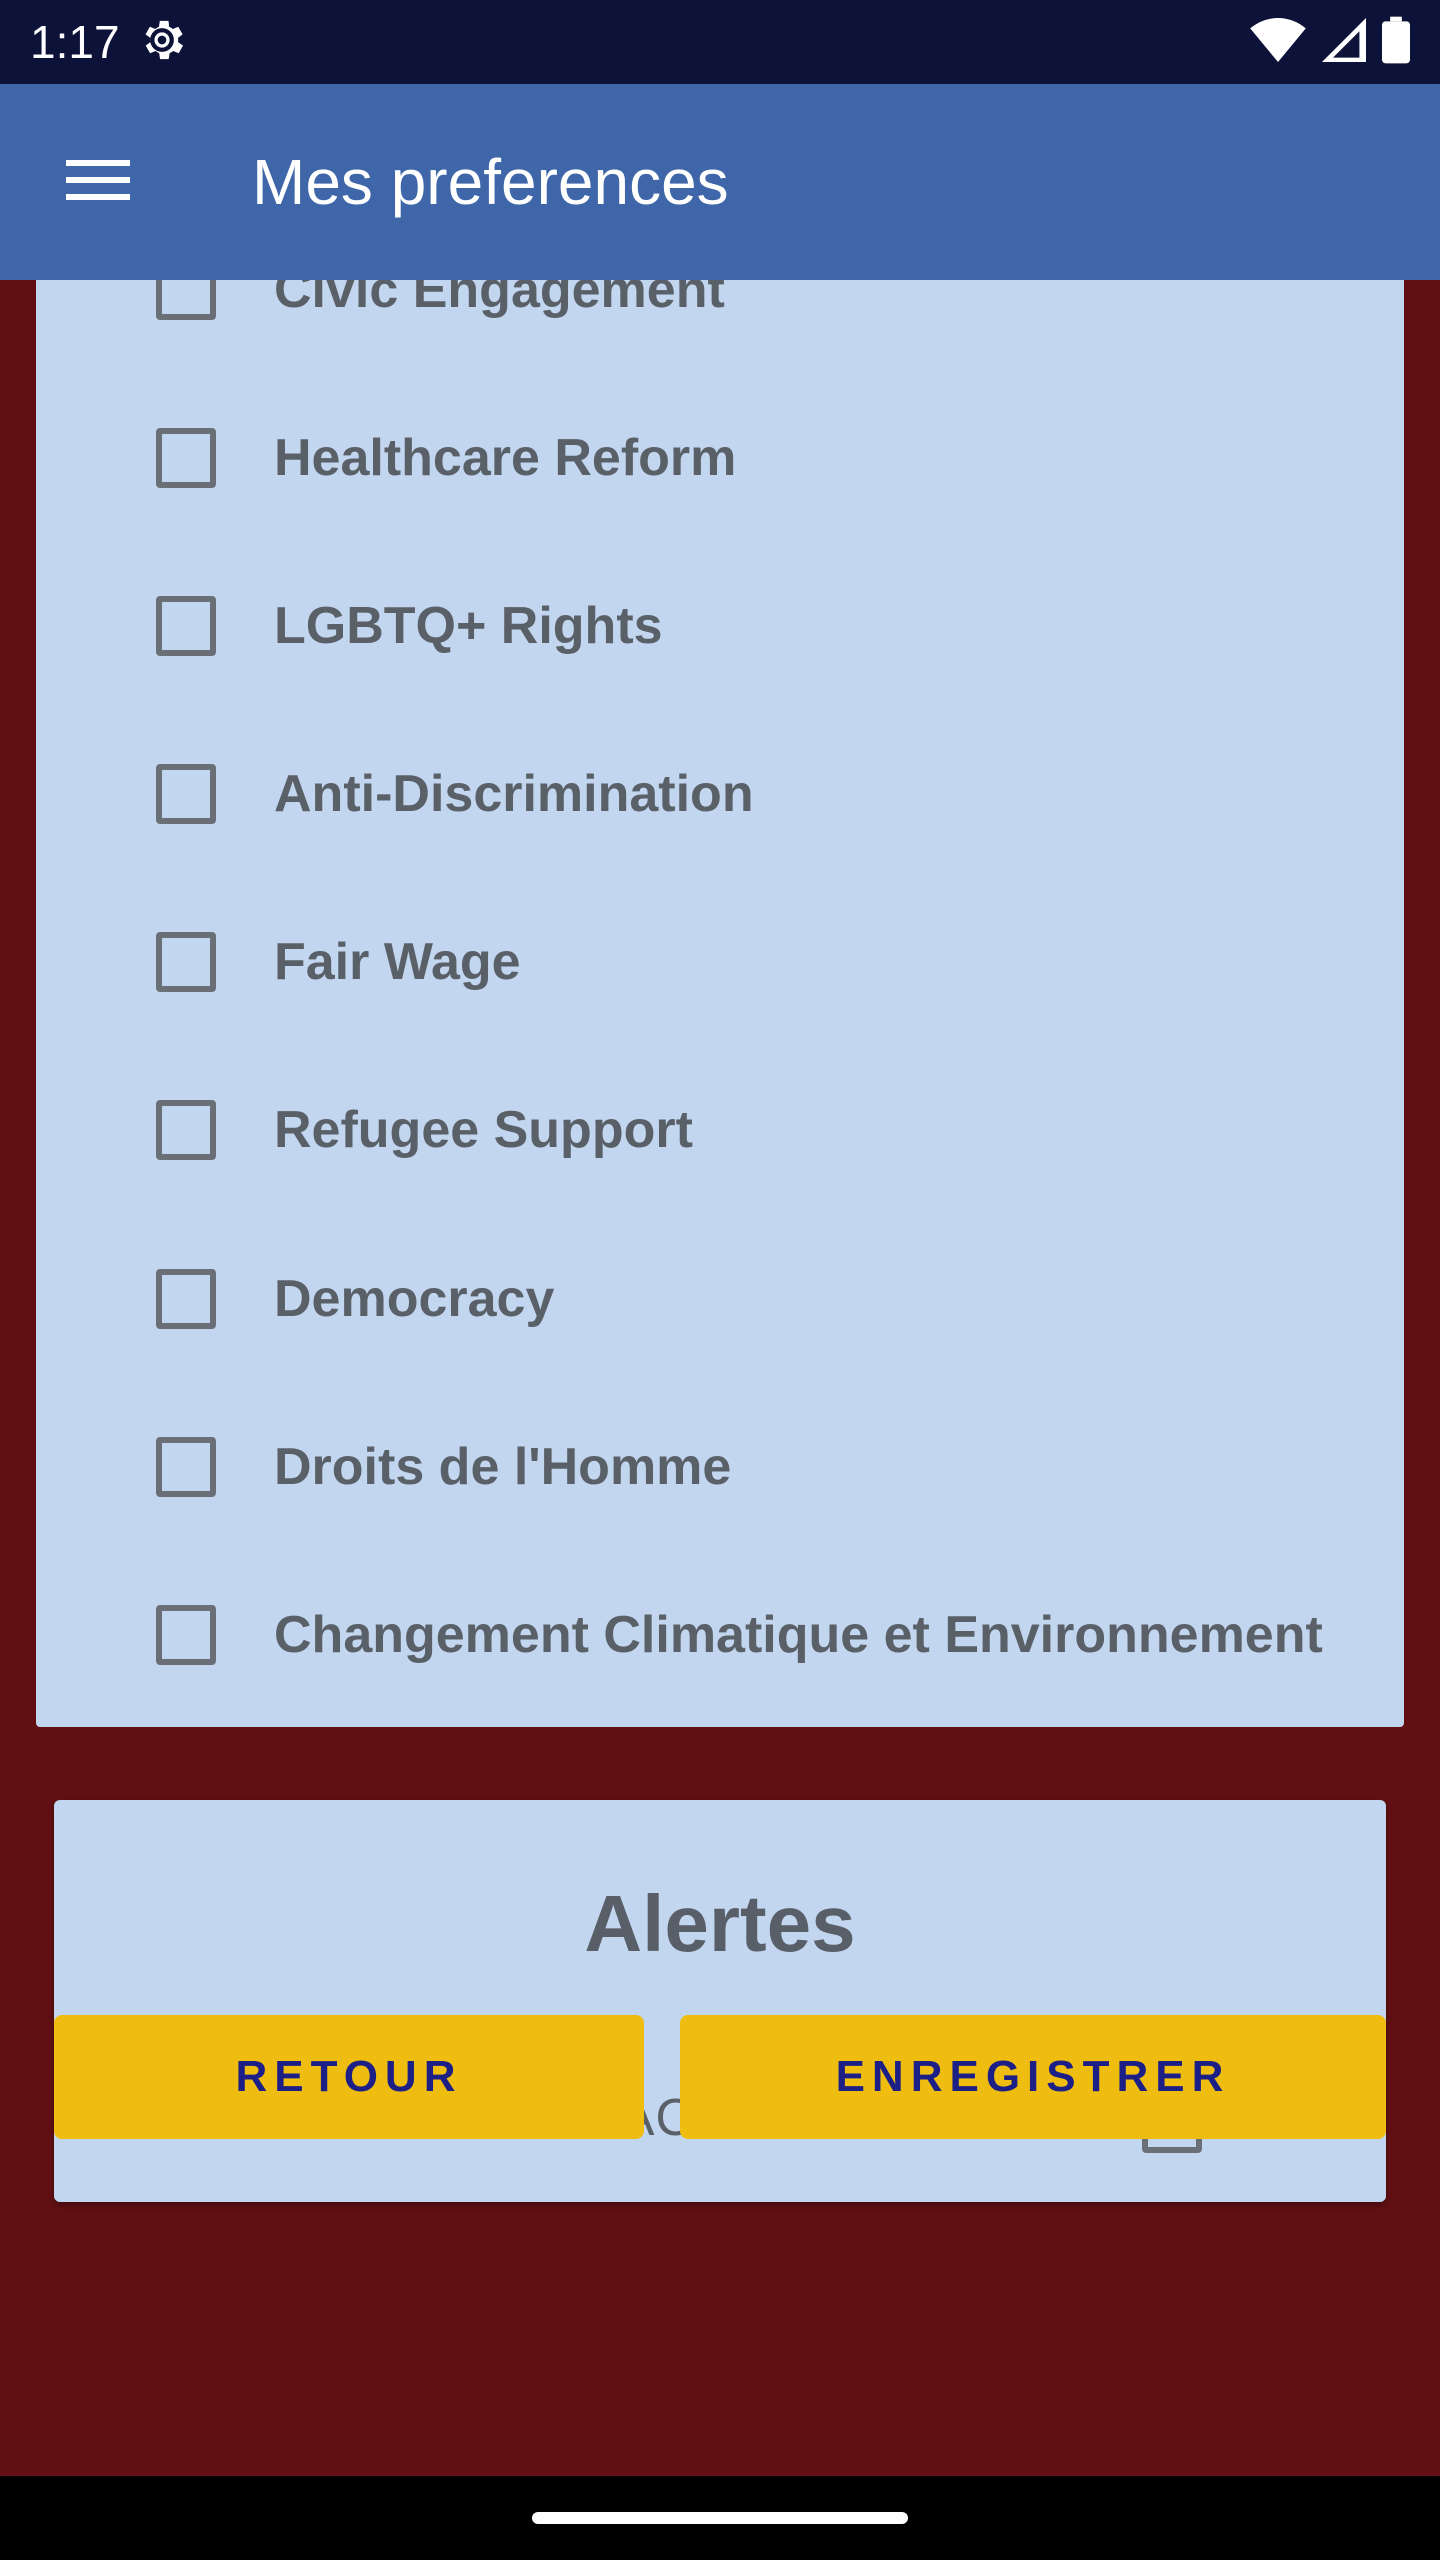 This screenshot has width=1440, height=2560. I want to click on back-button: RETOUR, so click(349, 2077).